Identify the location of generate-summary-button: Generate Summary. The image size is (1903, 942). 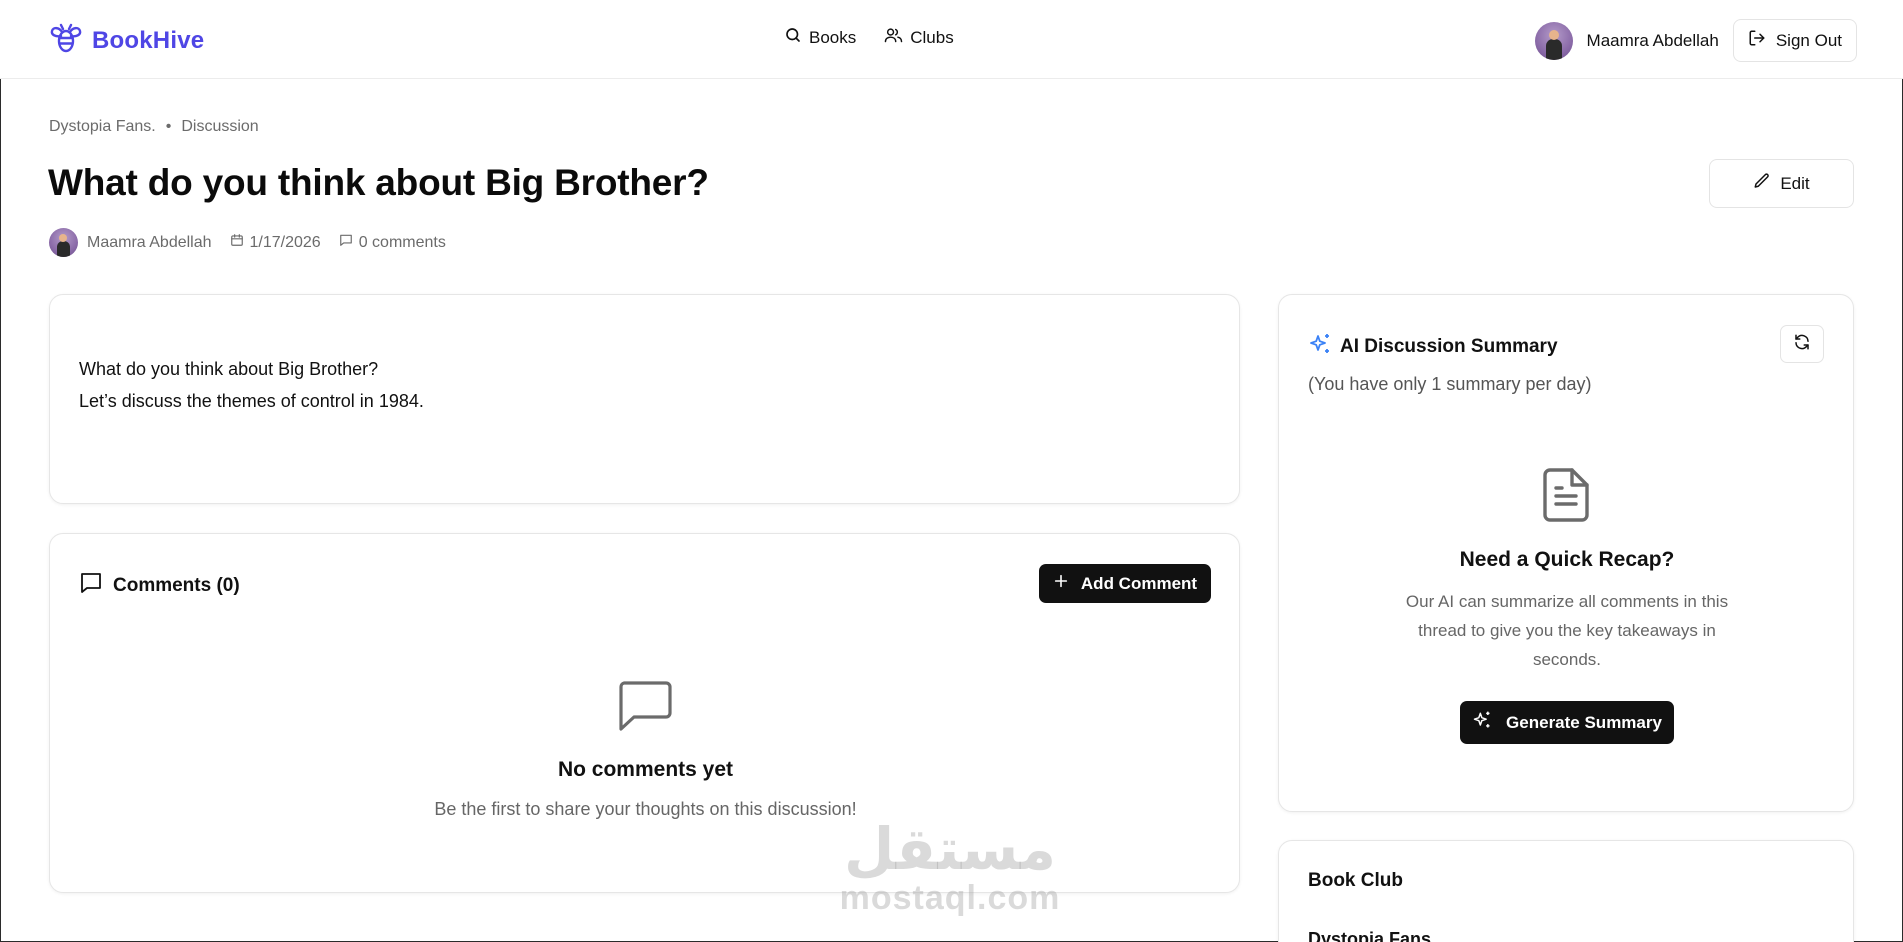
(1567, 722).